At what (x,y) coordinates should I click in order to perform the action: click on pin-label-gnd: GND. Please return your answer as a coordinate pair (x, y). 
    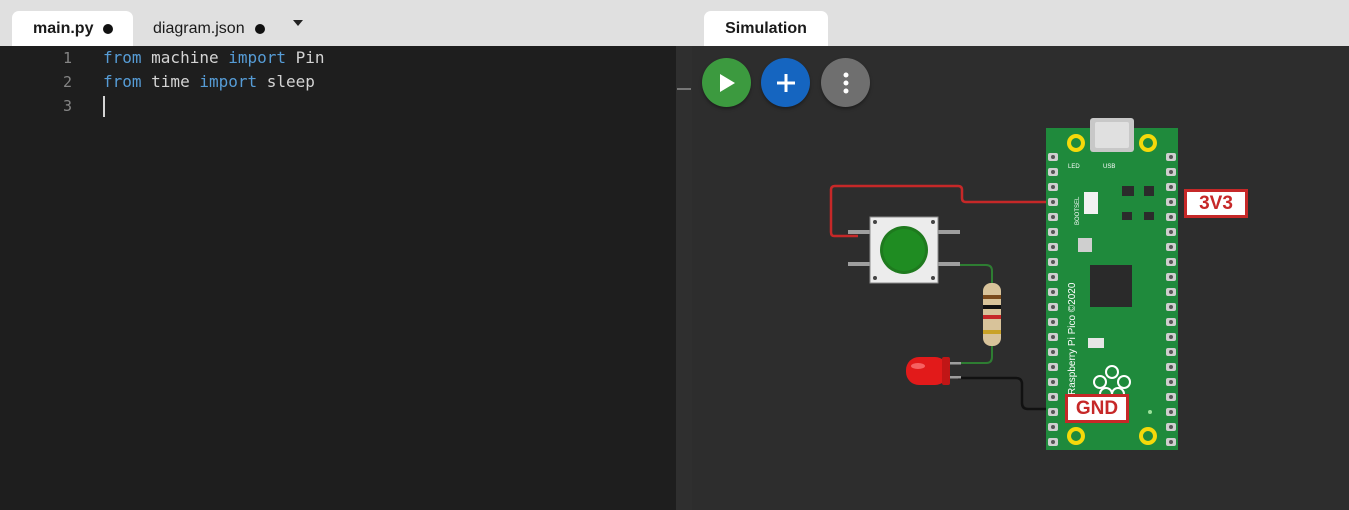
    Looking at the image, I should click on (1097, 408).